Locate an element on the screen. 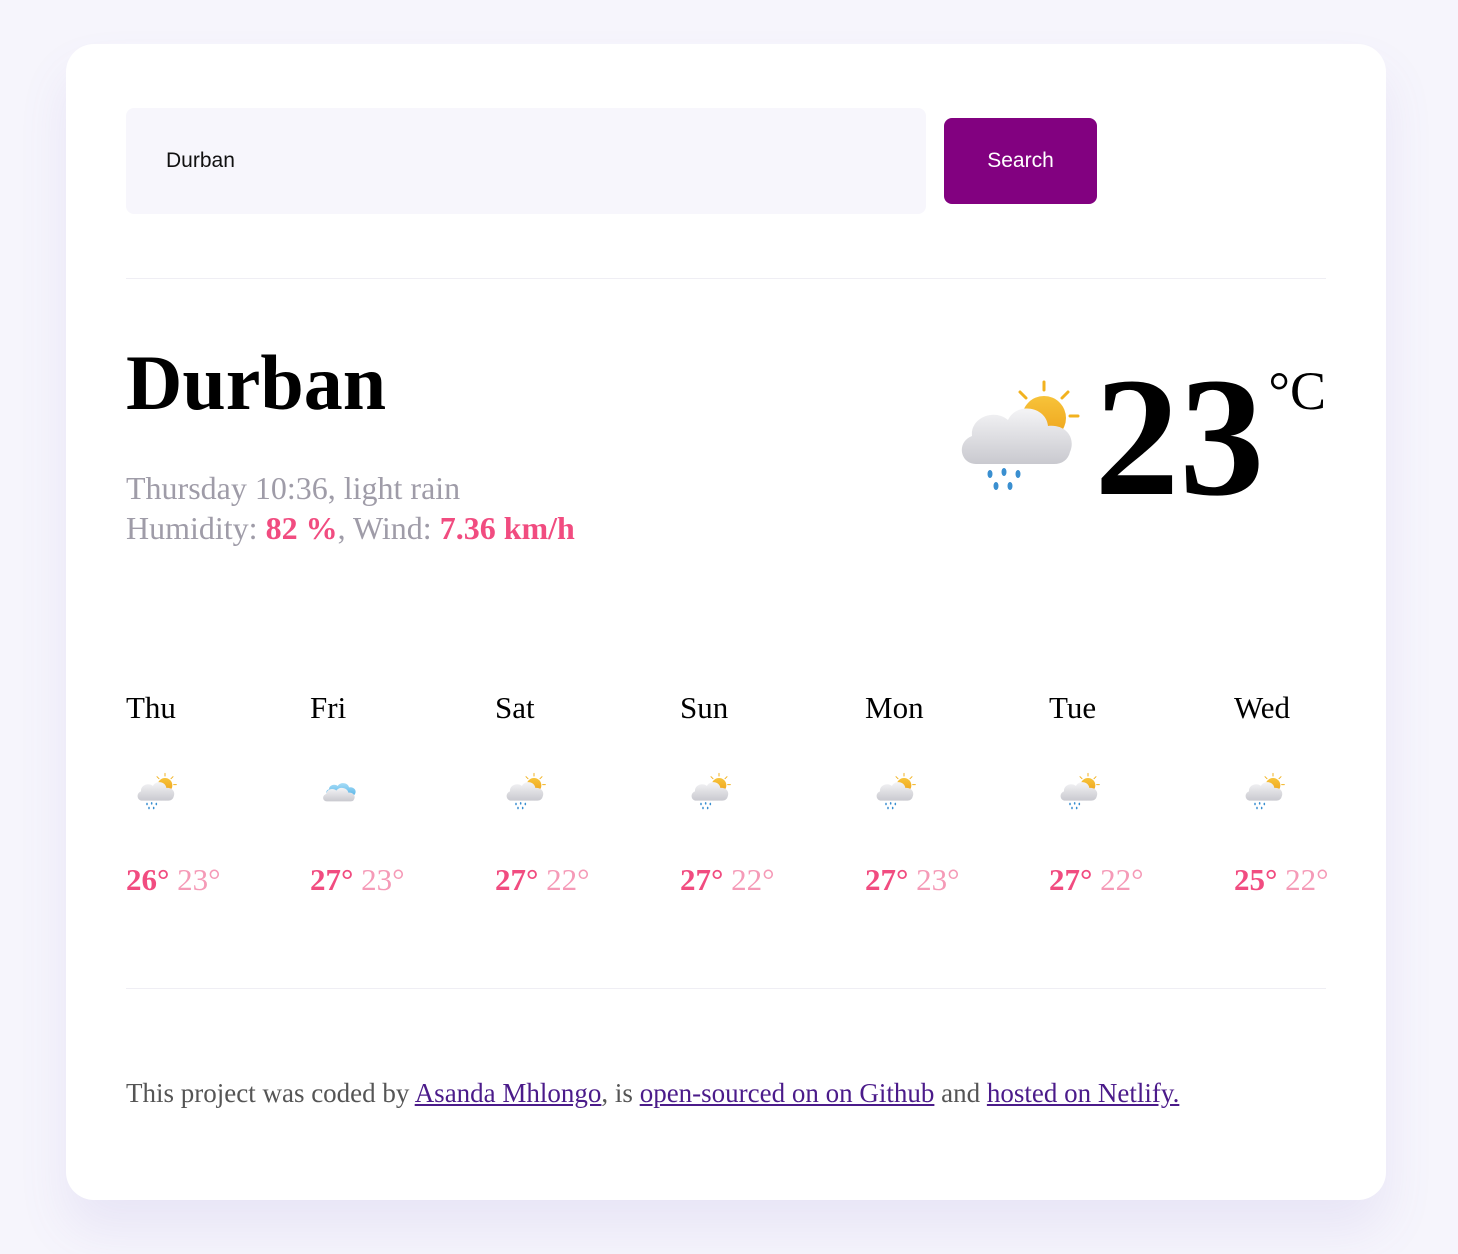  date-description-line: Thursday 10:36, light rain is located at coordinates (293, 488).